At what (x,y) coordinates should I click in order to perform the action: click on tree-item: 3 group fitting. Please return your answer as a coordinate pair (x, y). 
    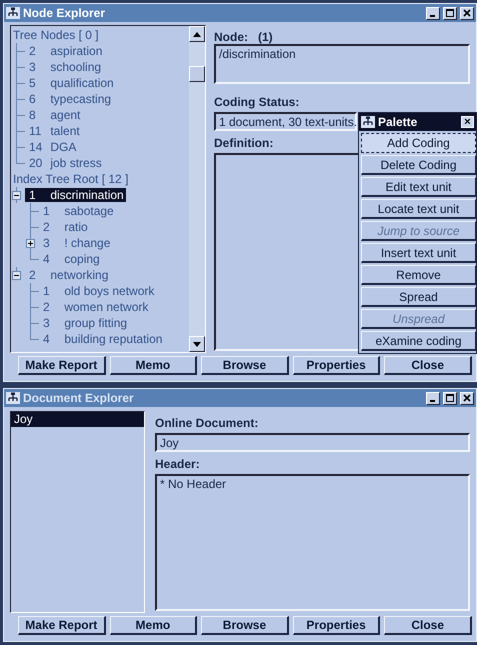
    Looking at the image, I should click on (84, 323).